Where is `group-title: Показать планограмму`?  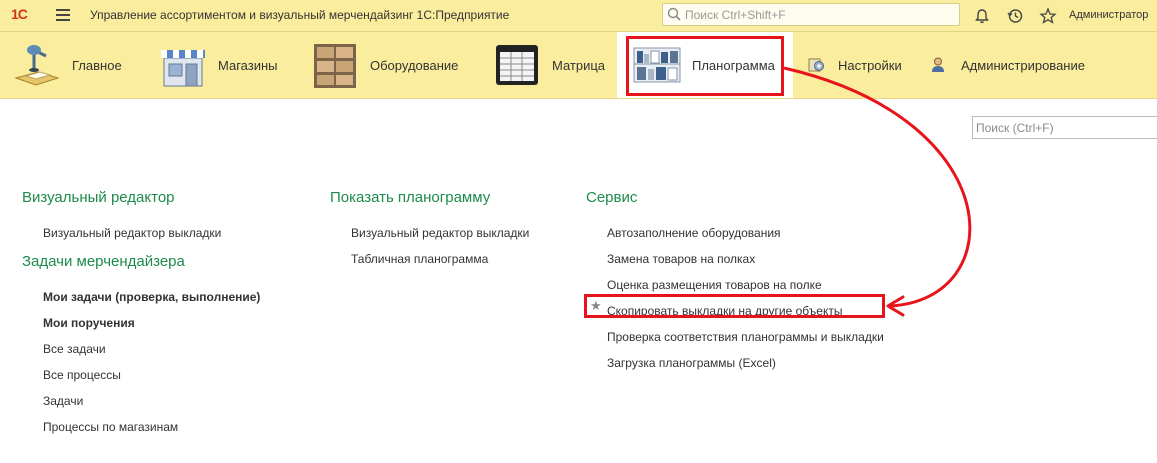
group-title: Показать планограмму is located at coordinates (410, 197).